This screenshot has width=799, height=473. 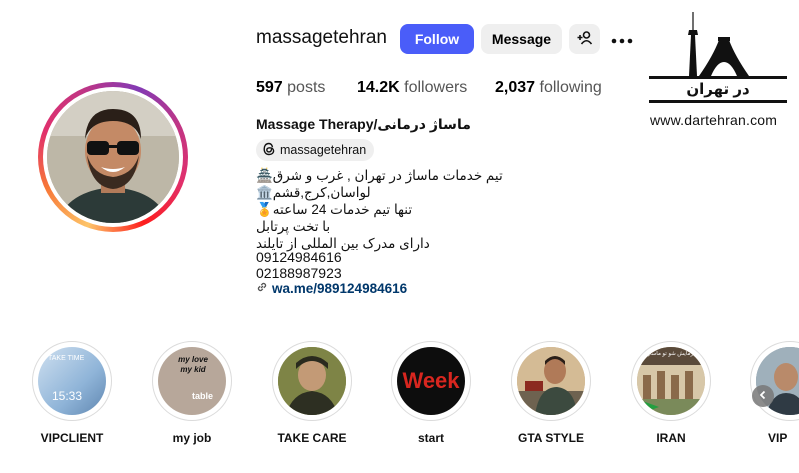 I want to click on threads-badge: massagetehran, so click(x=315, y=150).